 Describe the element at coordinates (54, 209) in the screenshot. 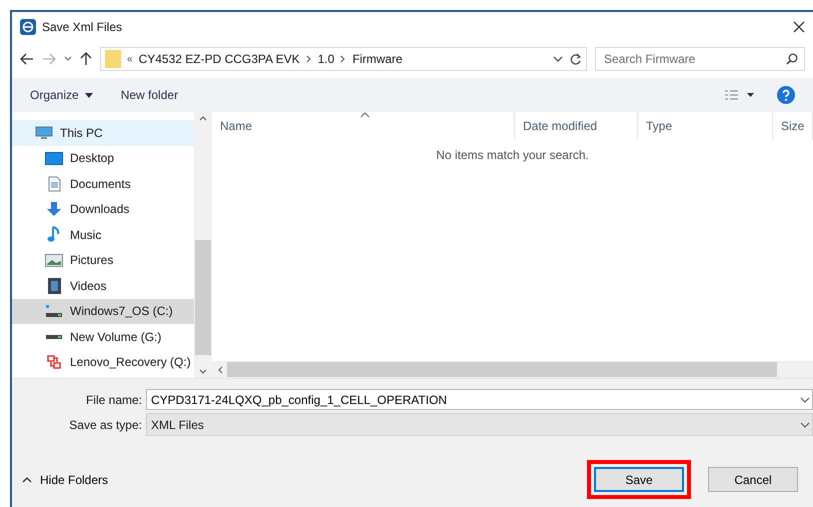

I see `down-arrow-icon` at that location.